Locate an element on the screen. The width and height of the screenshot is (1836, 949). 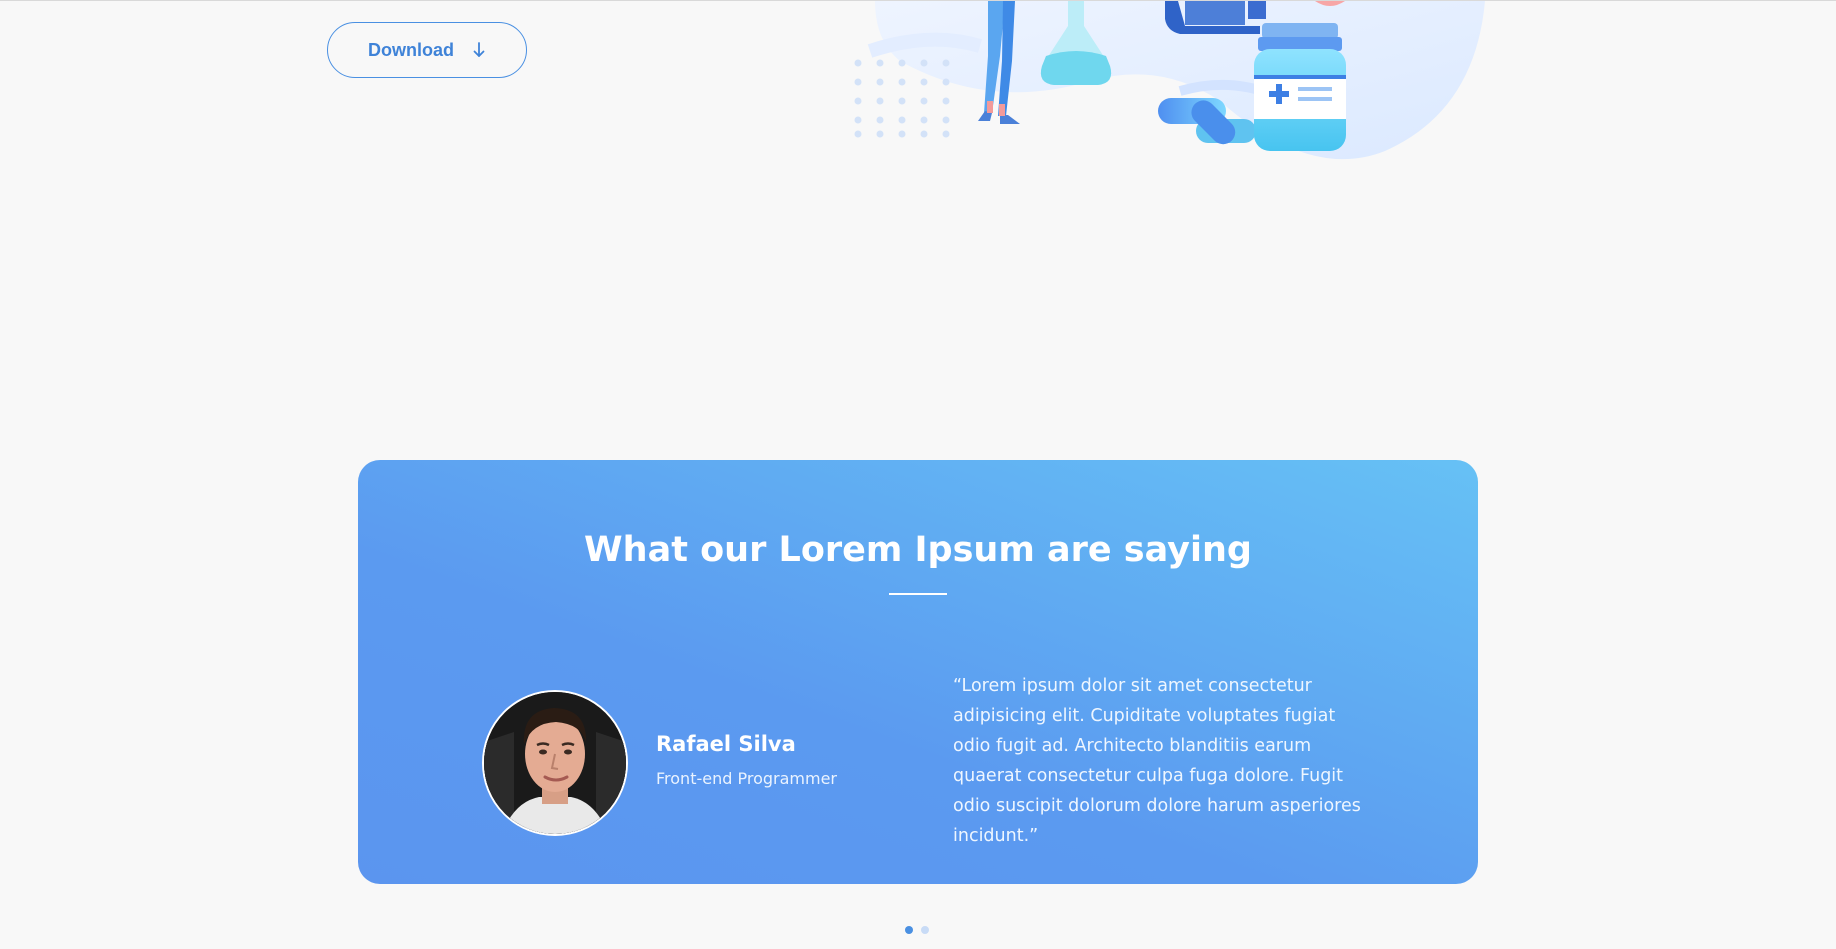
avatar is located at coordinates (555, 763).